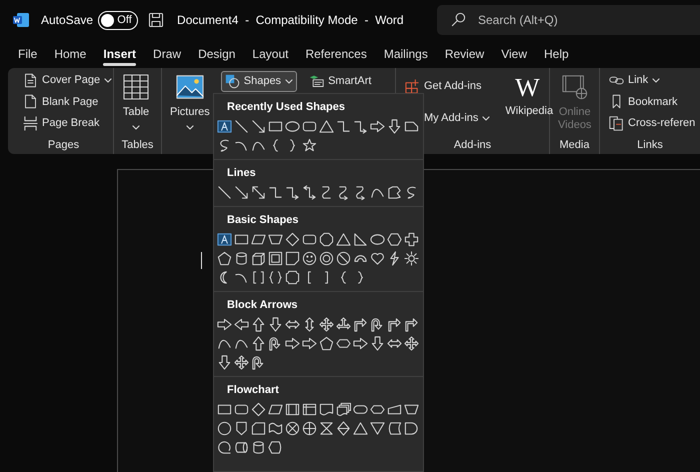  Describe the element at coordinates (262, 305) in the screenshot. I see `section-heading: Block Arrows` at that location.